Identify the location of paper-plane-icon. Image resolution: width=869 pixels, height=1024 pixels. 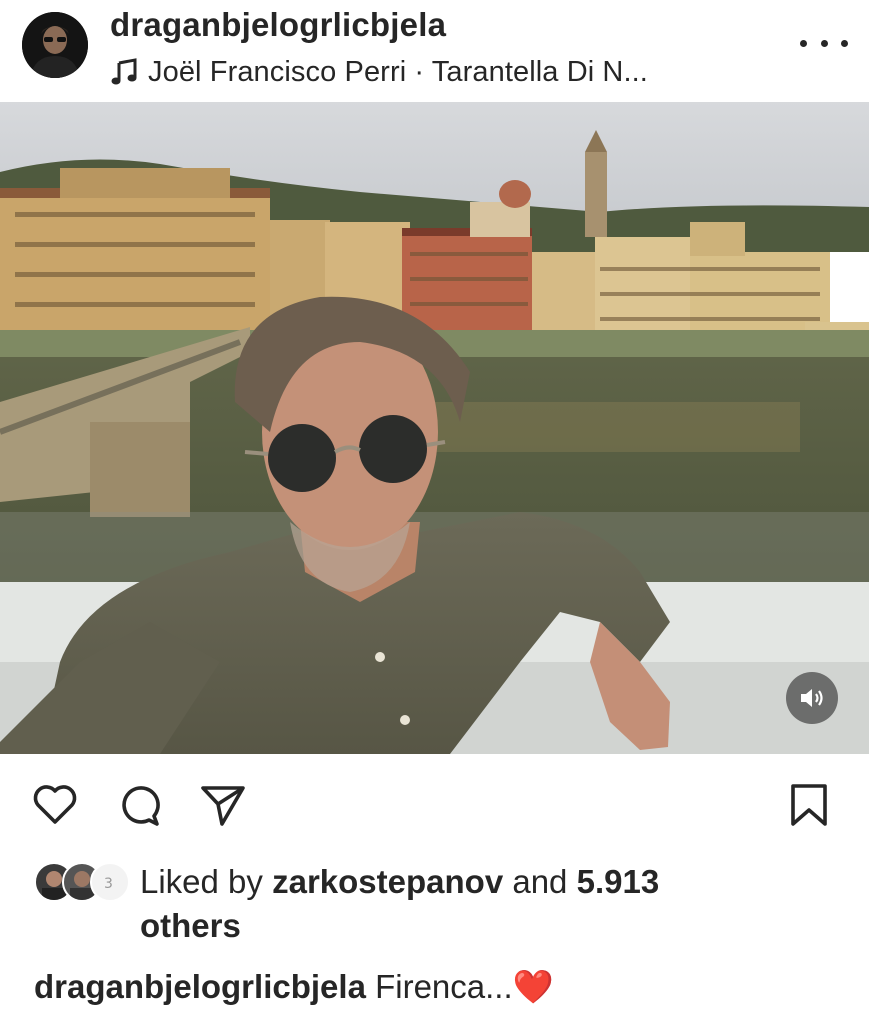
(223, 805).